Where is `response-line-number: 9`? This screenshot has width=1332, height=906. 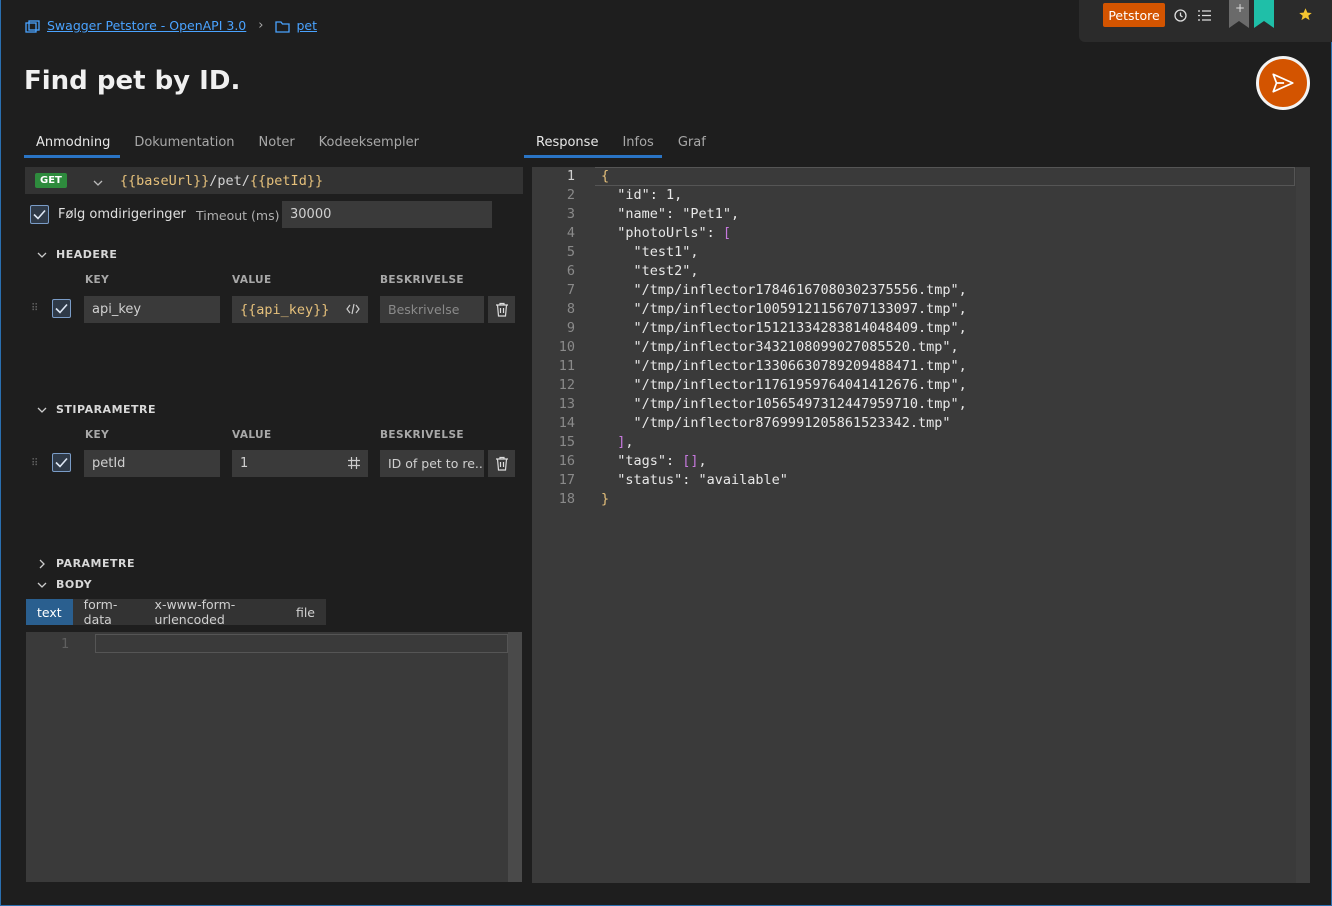 response-line-number: 9 is located at coordinates (570, 328).